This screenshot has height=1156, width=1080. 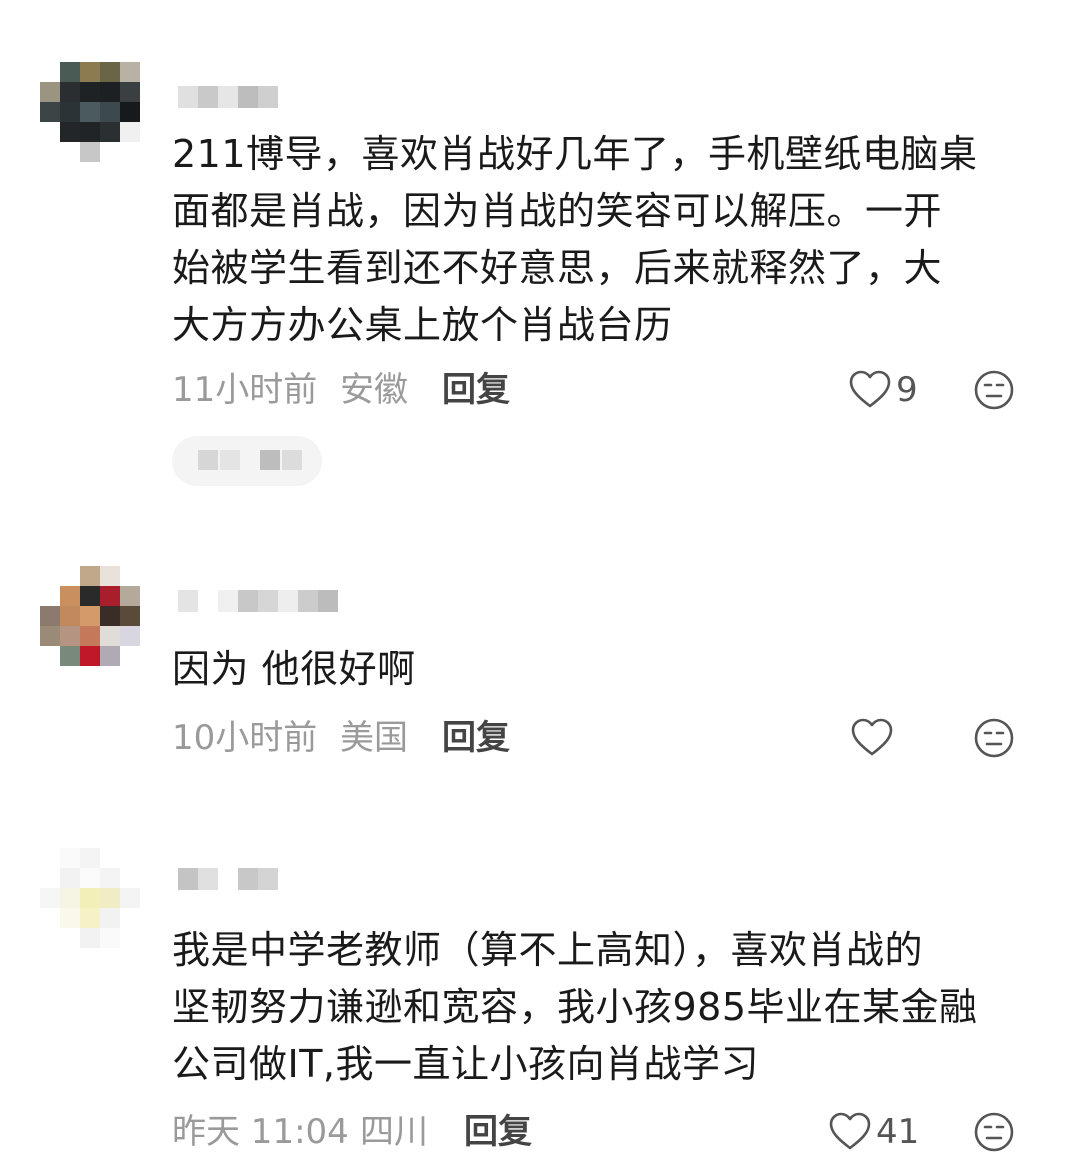 What do you see at coordinates (260, 1132) in the screenshot?
I see `comment-time: 昨天 11:04` at bounding box center [260, 1132].